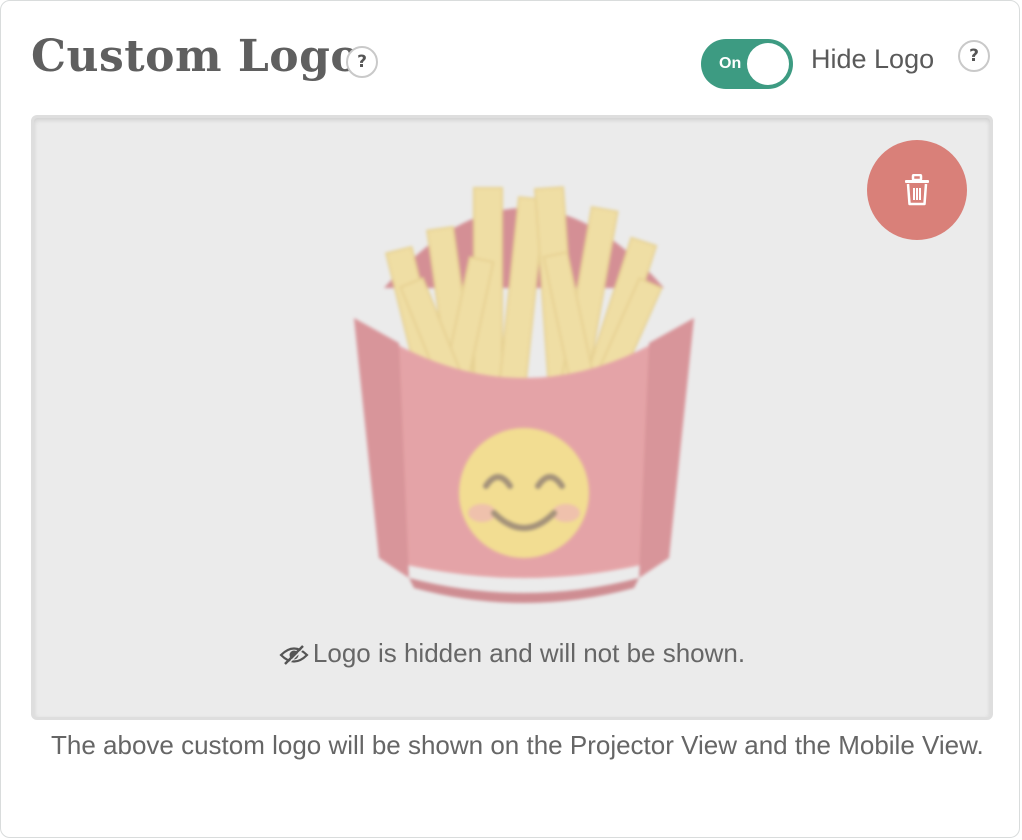 Image resolution: width=1022 pixels, height=840 pixels. Describe the element at coordinates (294, 656) in the screenshot. I see `eye-slash-icon` at that location.